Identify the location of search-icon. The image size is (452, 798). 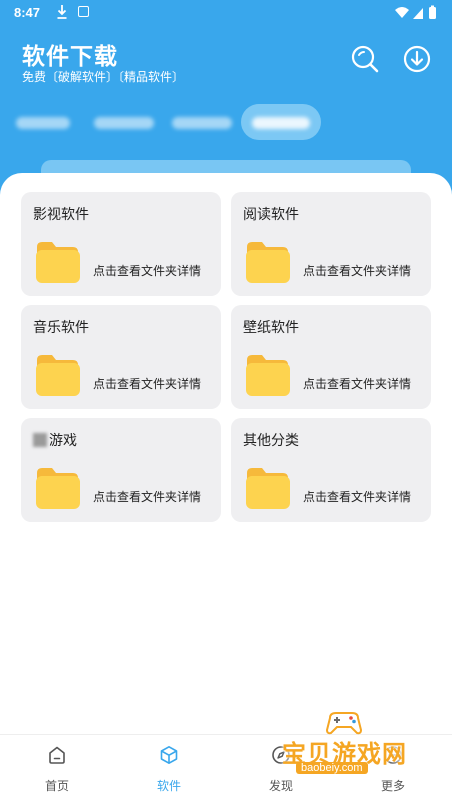
(365, 59).